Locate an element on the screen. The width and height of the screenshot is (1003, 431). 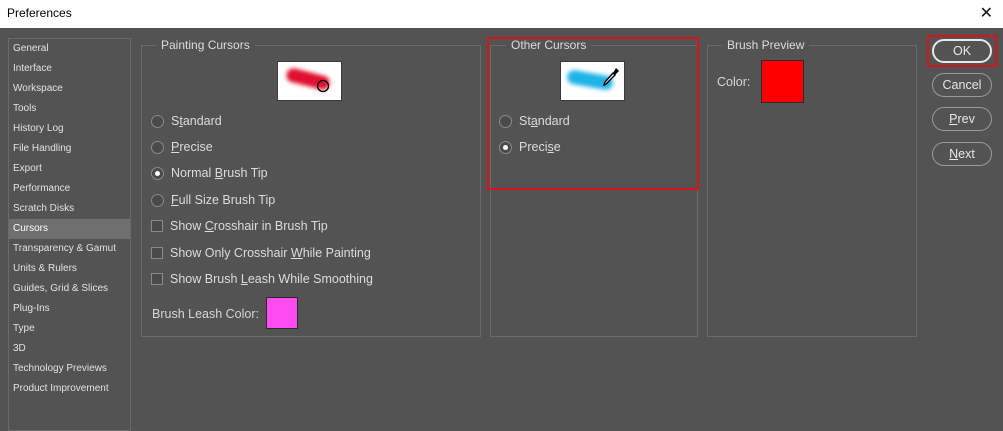
option-label: Normal Brush Tip is located at coordinates (219, 173).